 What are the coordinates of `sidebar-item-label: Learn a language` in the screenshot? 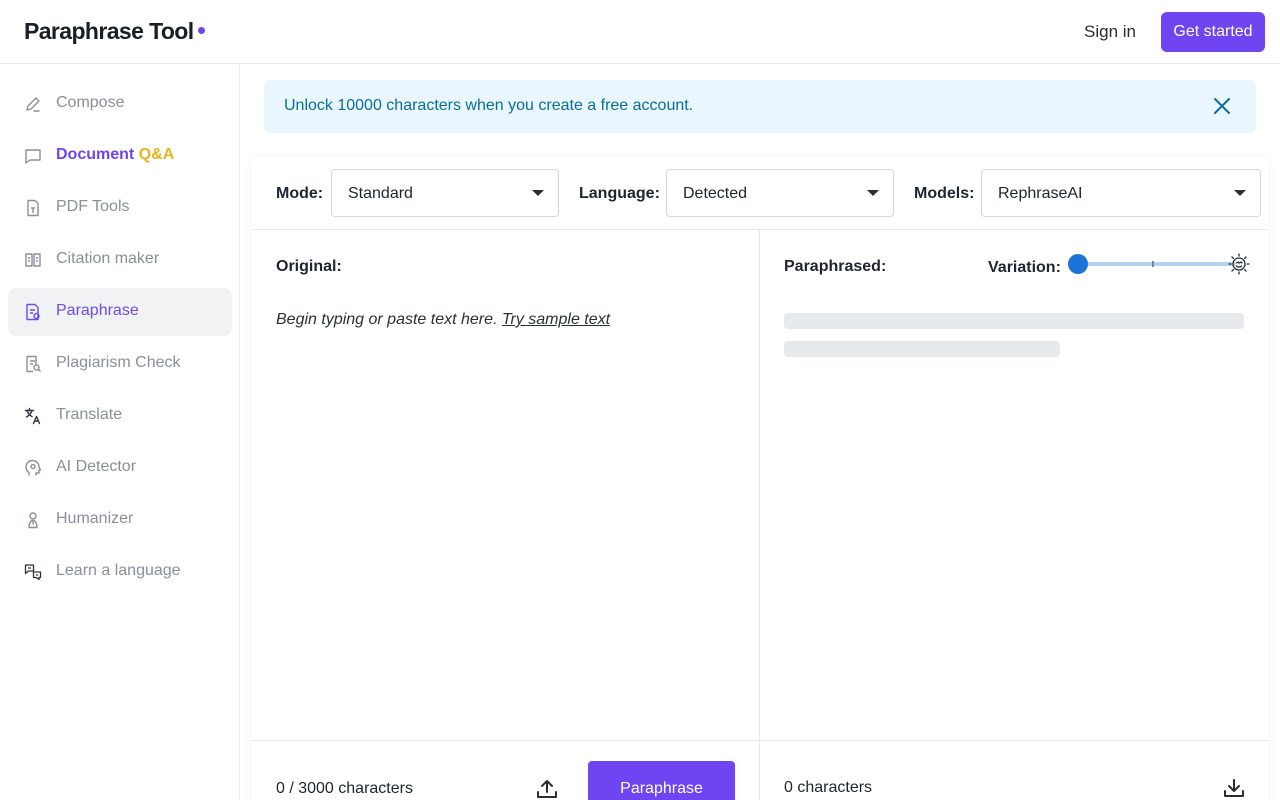 It's located at (118, 570).